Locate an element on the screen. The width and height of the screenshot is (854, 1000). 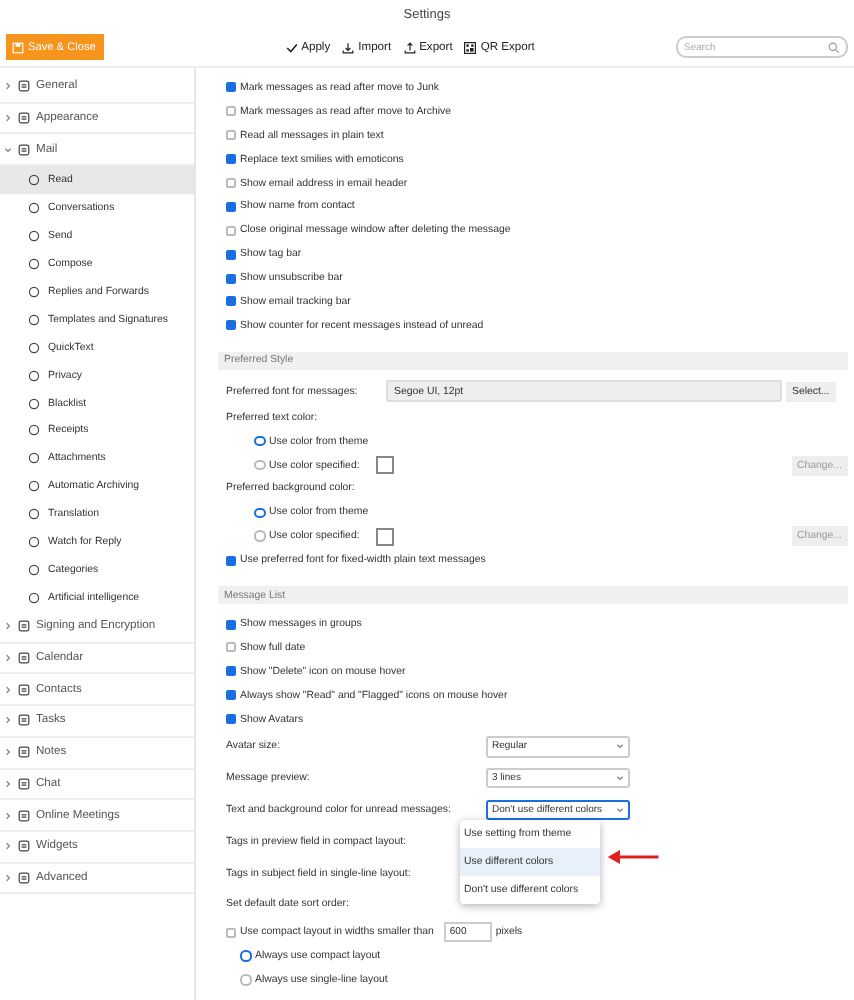
save-icon is located at coordinates (18, 47).